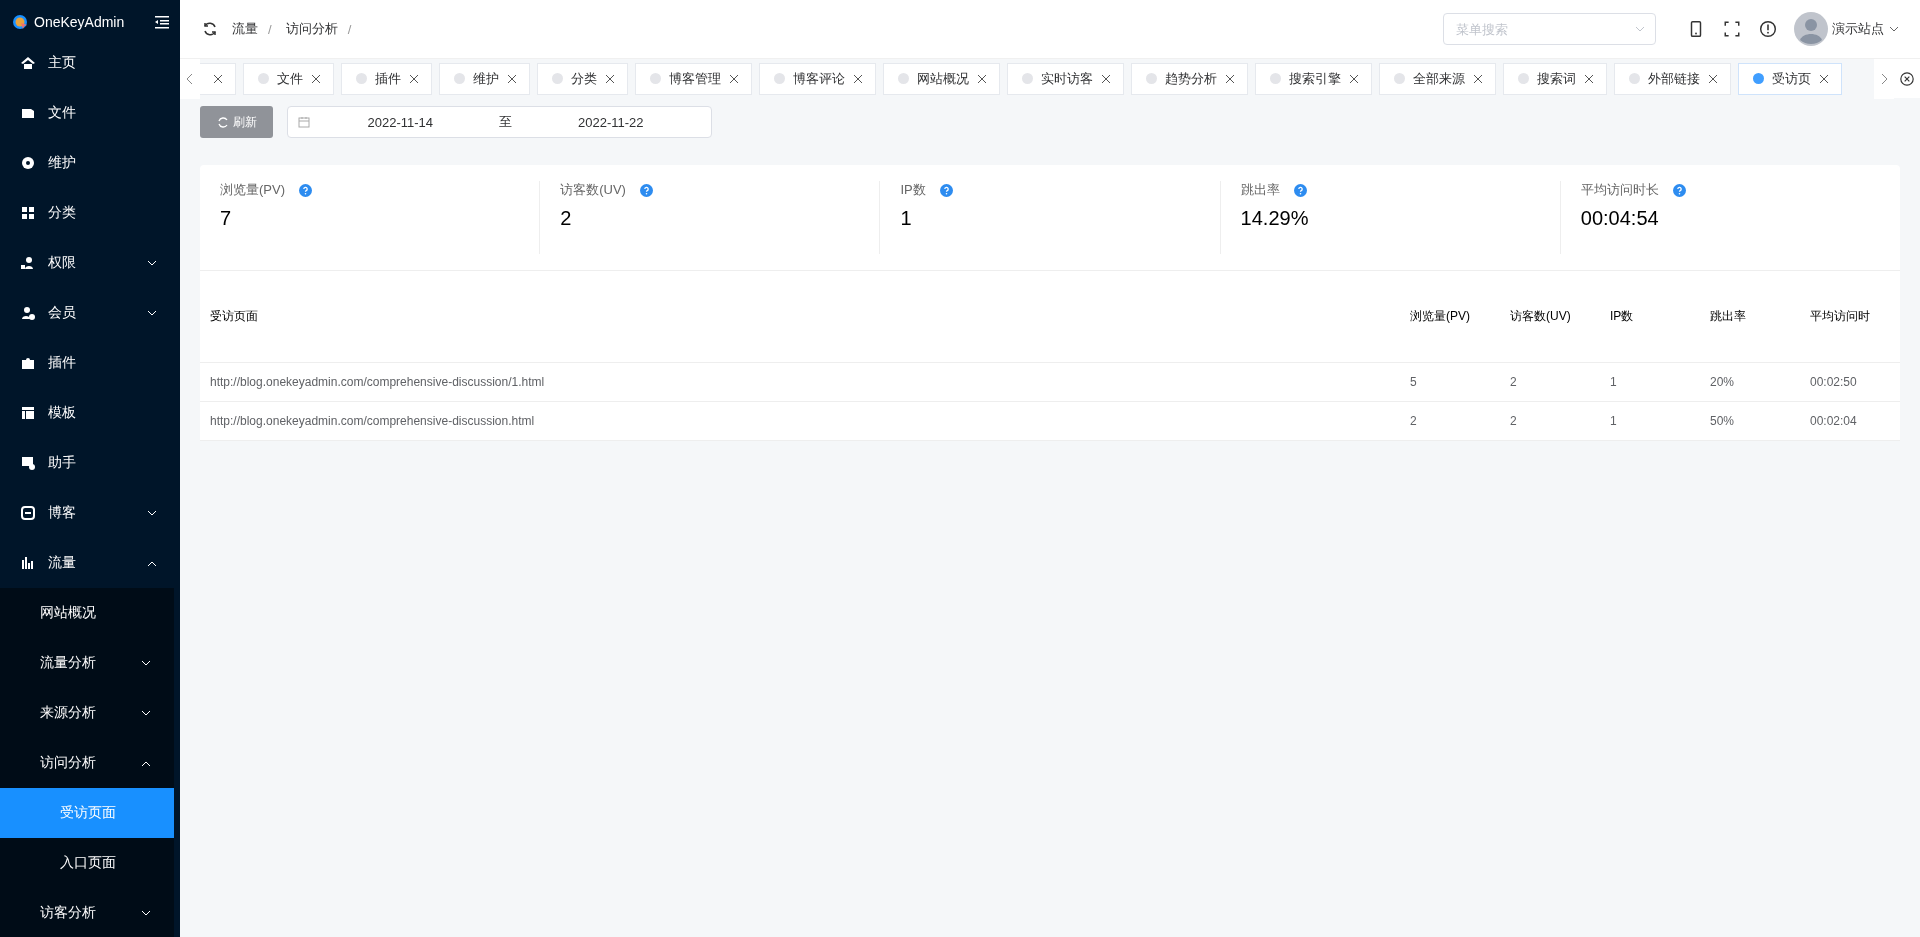 This screenshot has width=1920, height=937. Describe the element at coordinates (90, 563) in the screenshot. I see `menu-item: 流量` at that location.